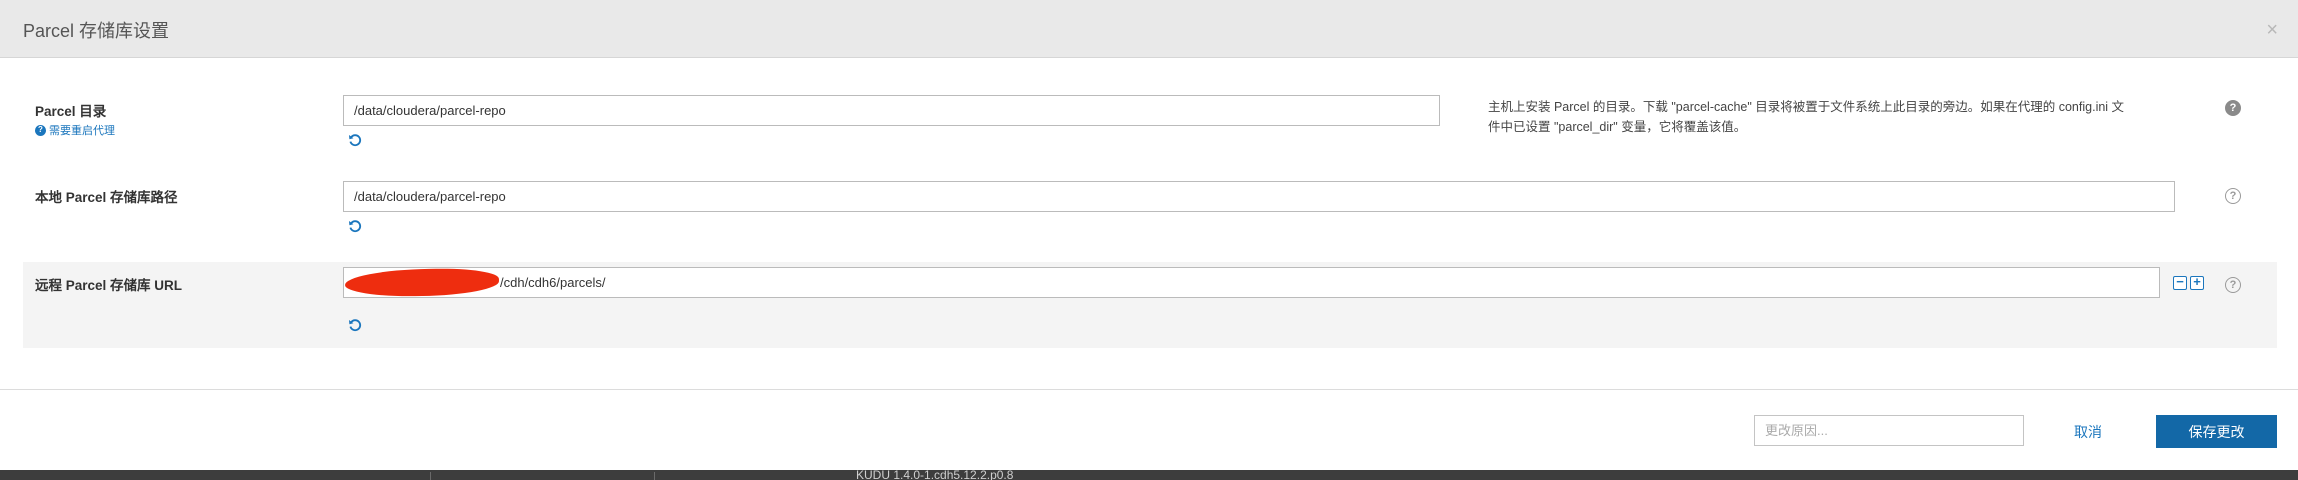 The width and height of the screenshot is (2298, 480). What do you see at coordinates (1617, 127) in the screenshot?
I see `description-line: 件中已设置 "parcel_dir" 变量，它将覆盖该值。` at bounding box center [1617, 127].